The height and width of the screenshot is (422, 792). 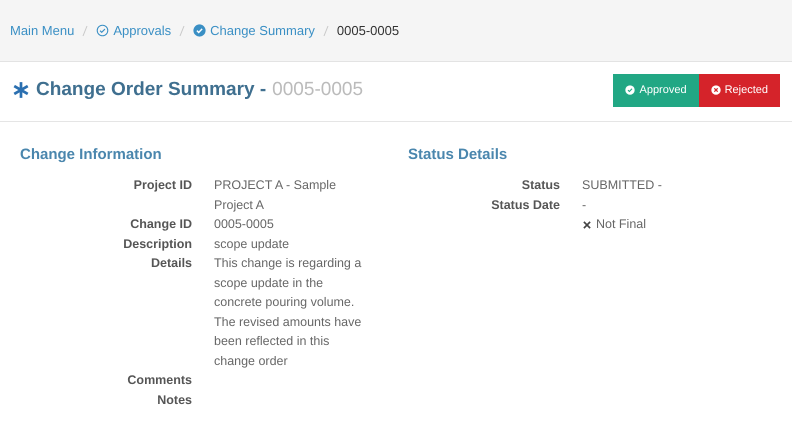 What do you see at coordinates (21, 90) in the screenshot?
I see `asterisk-icon` at bounding box center [21, 90].